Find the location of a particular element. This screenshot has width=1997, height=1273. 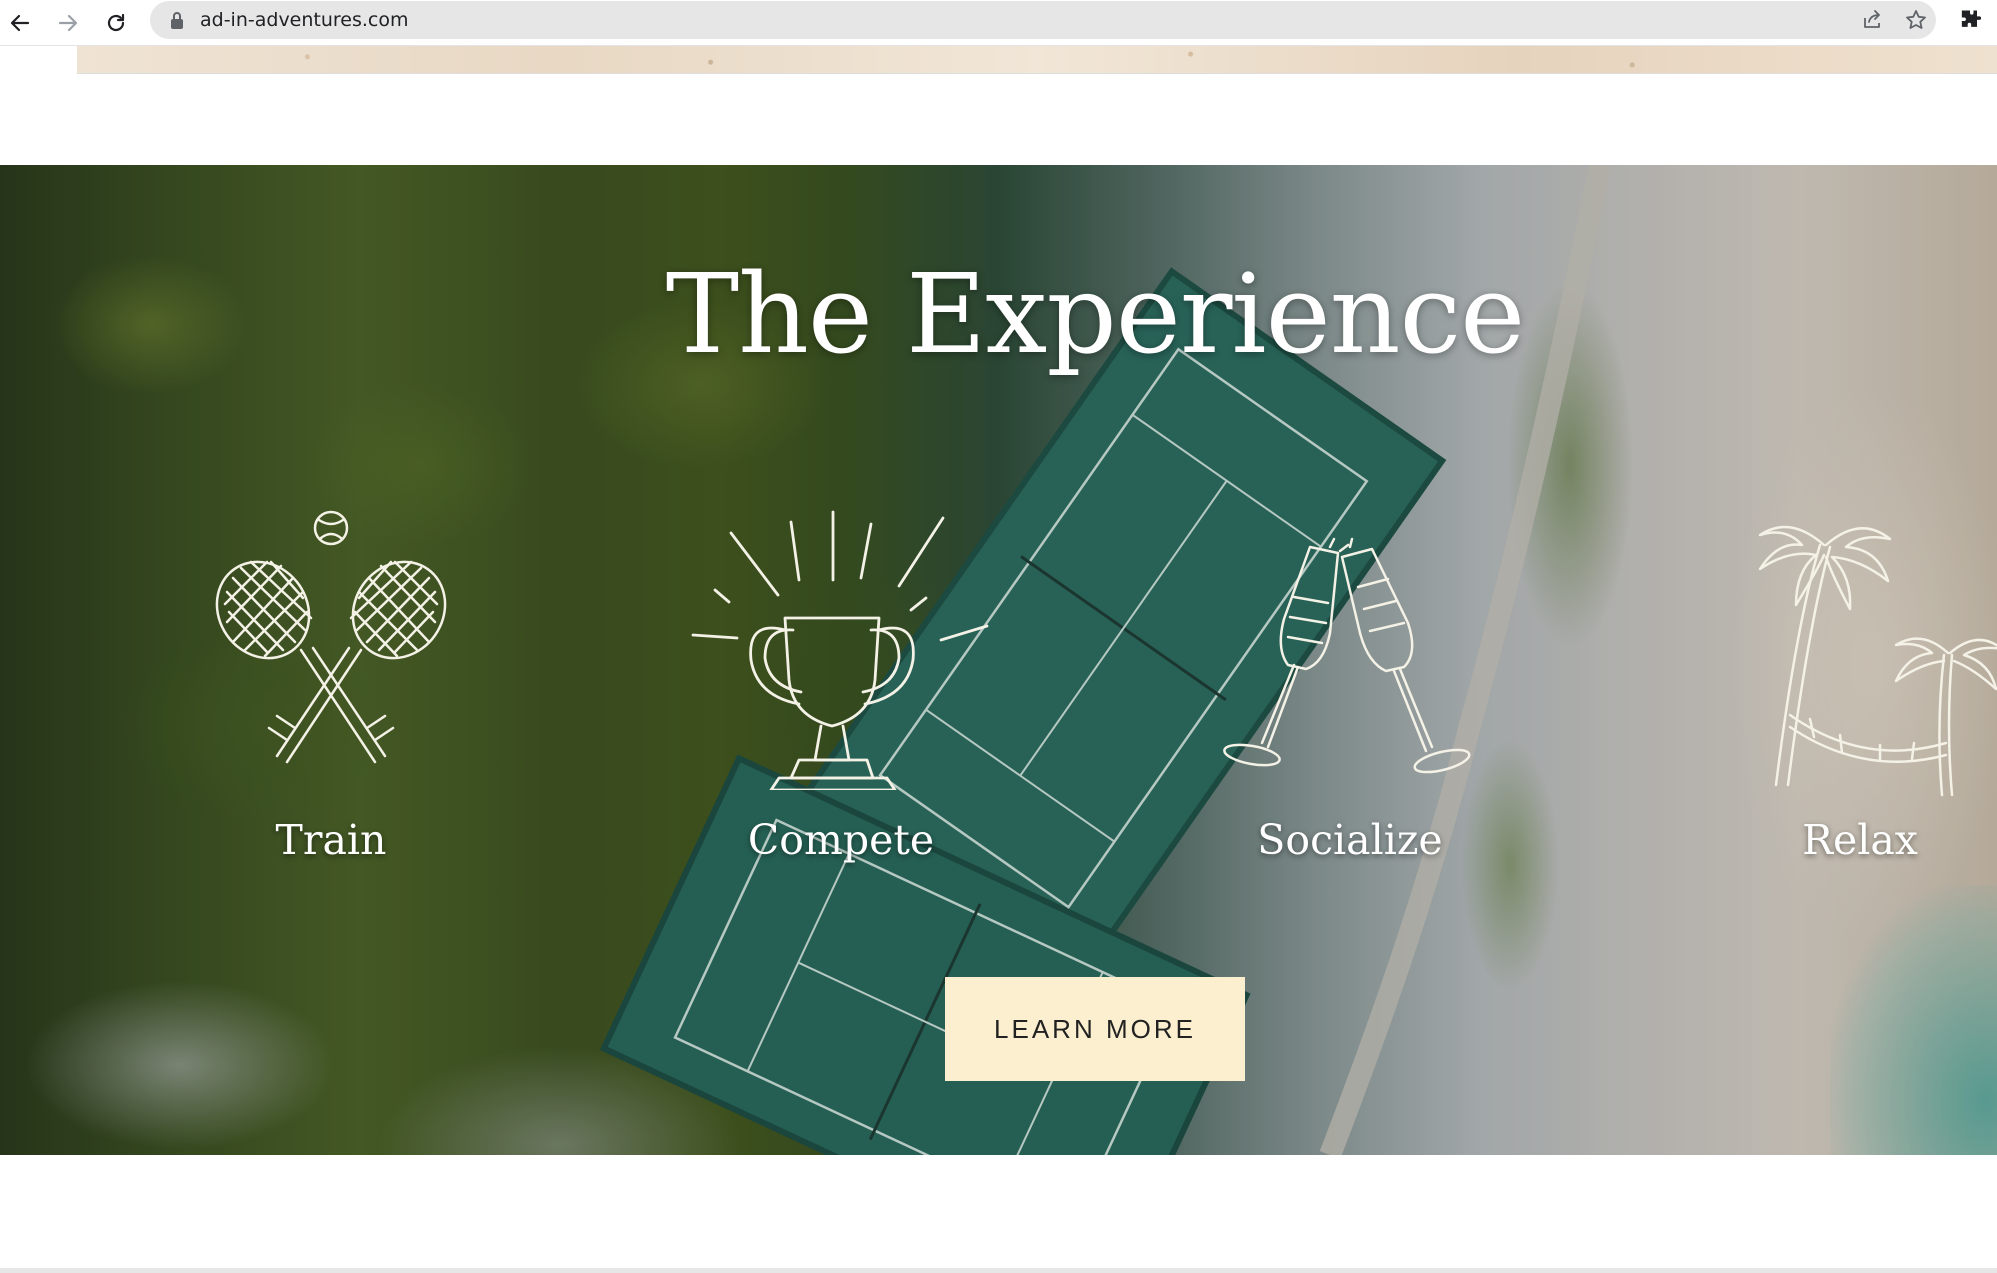

address-bar: ad-in-adventures.com is located at coordinates (1043, 20).